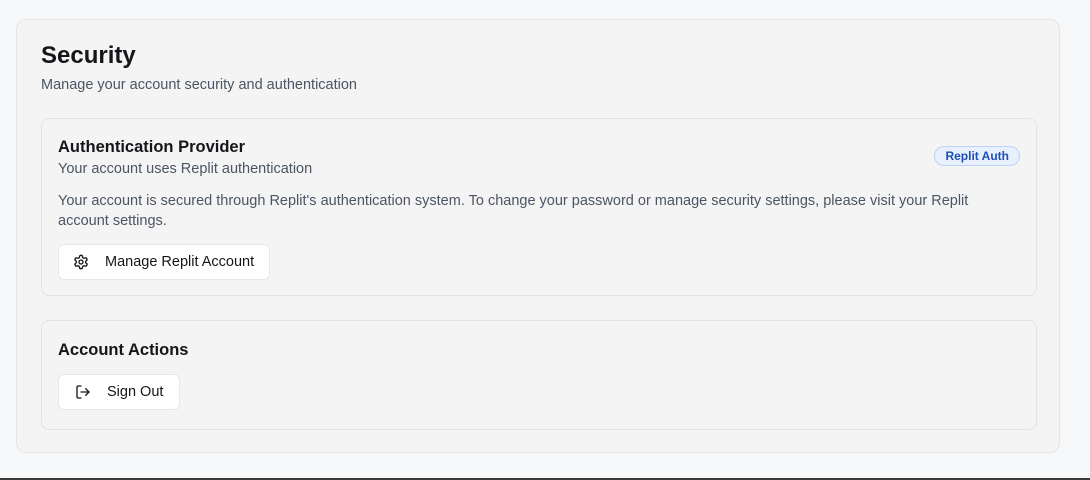 The image size is (1090, 480). I want to click on account-actions-title: Account Actions, so click(123, 350).